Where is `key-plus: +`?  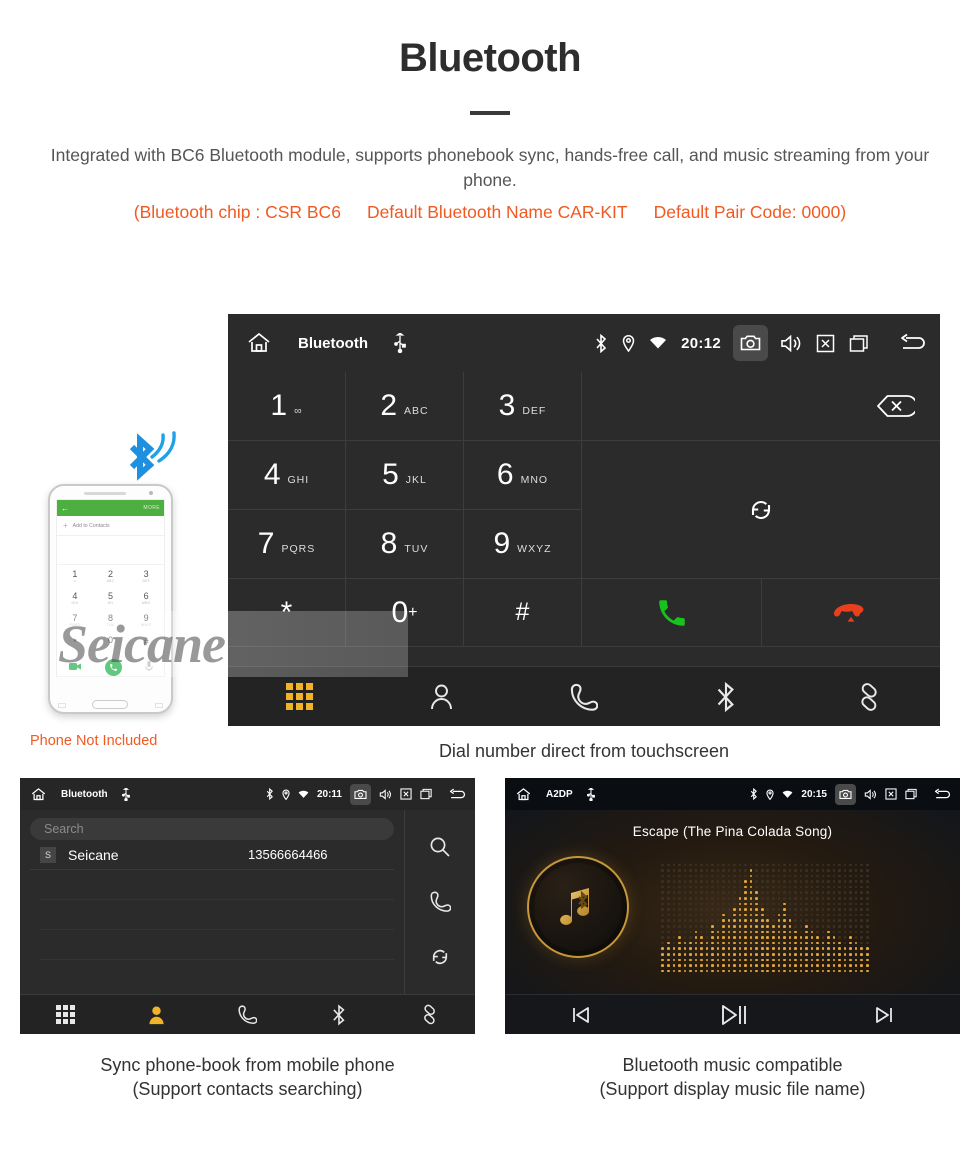 key-plus: + is located at coordinates (413, 612).